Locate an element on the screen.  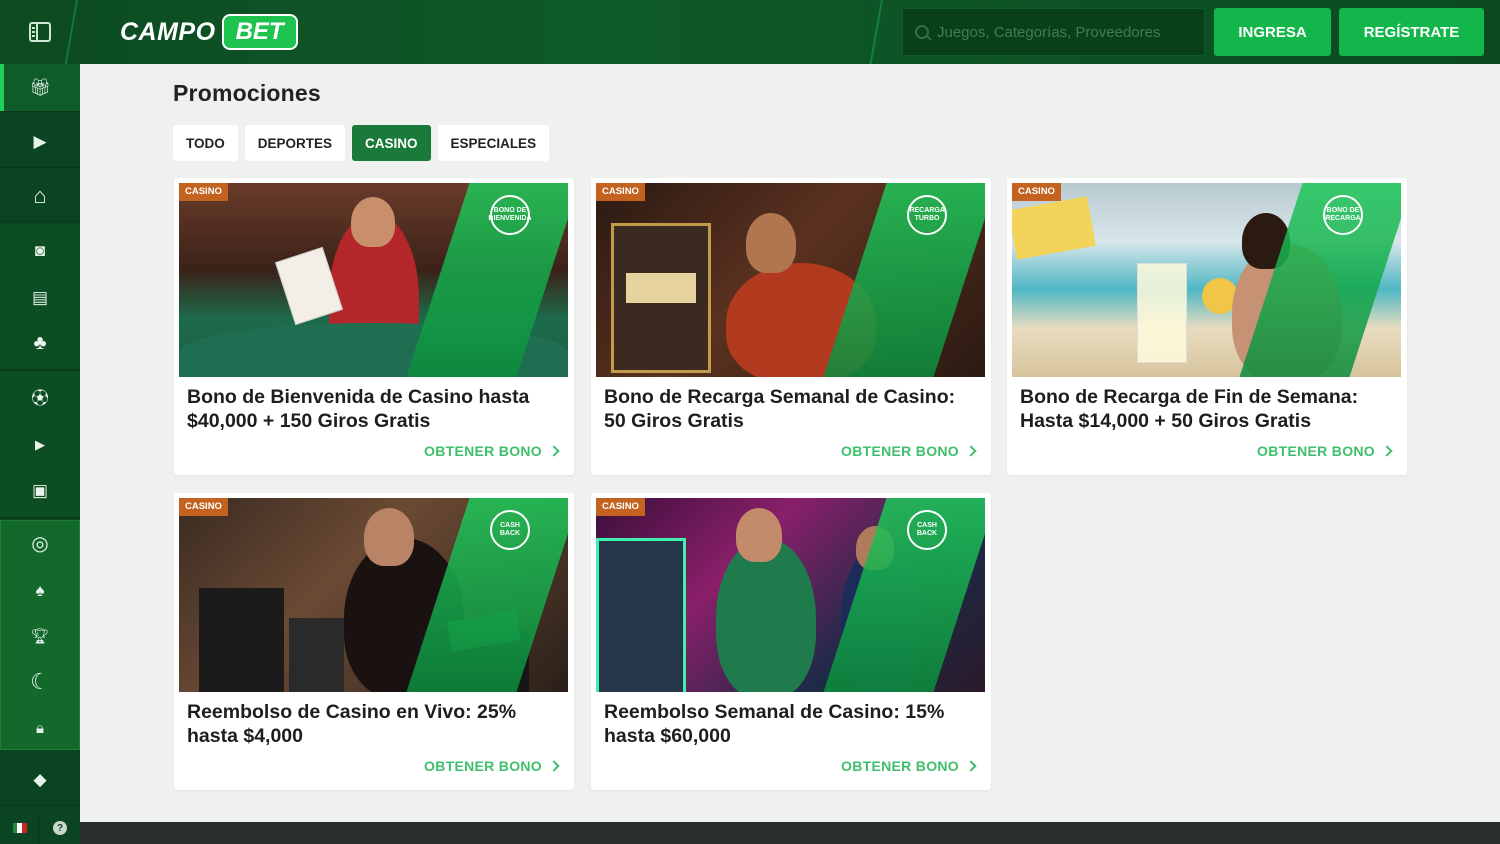
footer-strip is located at coordinates (790, 833).